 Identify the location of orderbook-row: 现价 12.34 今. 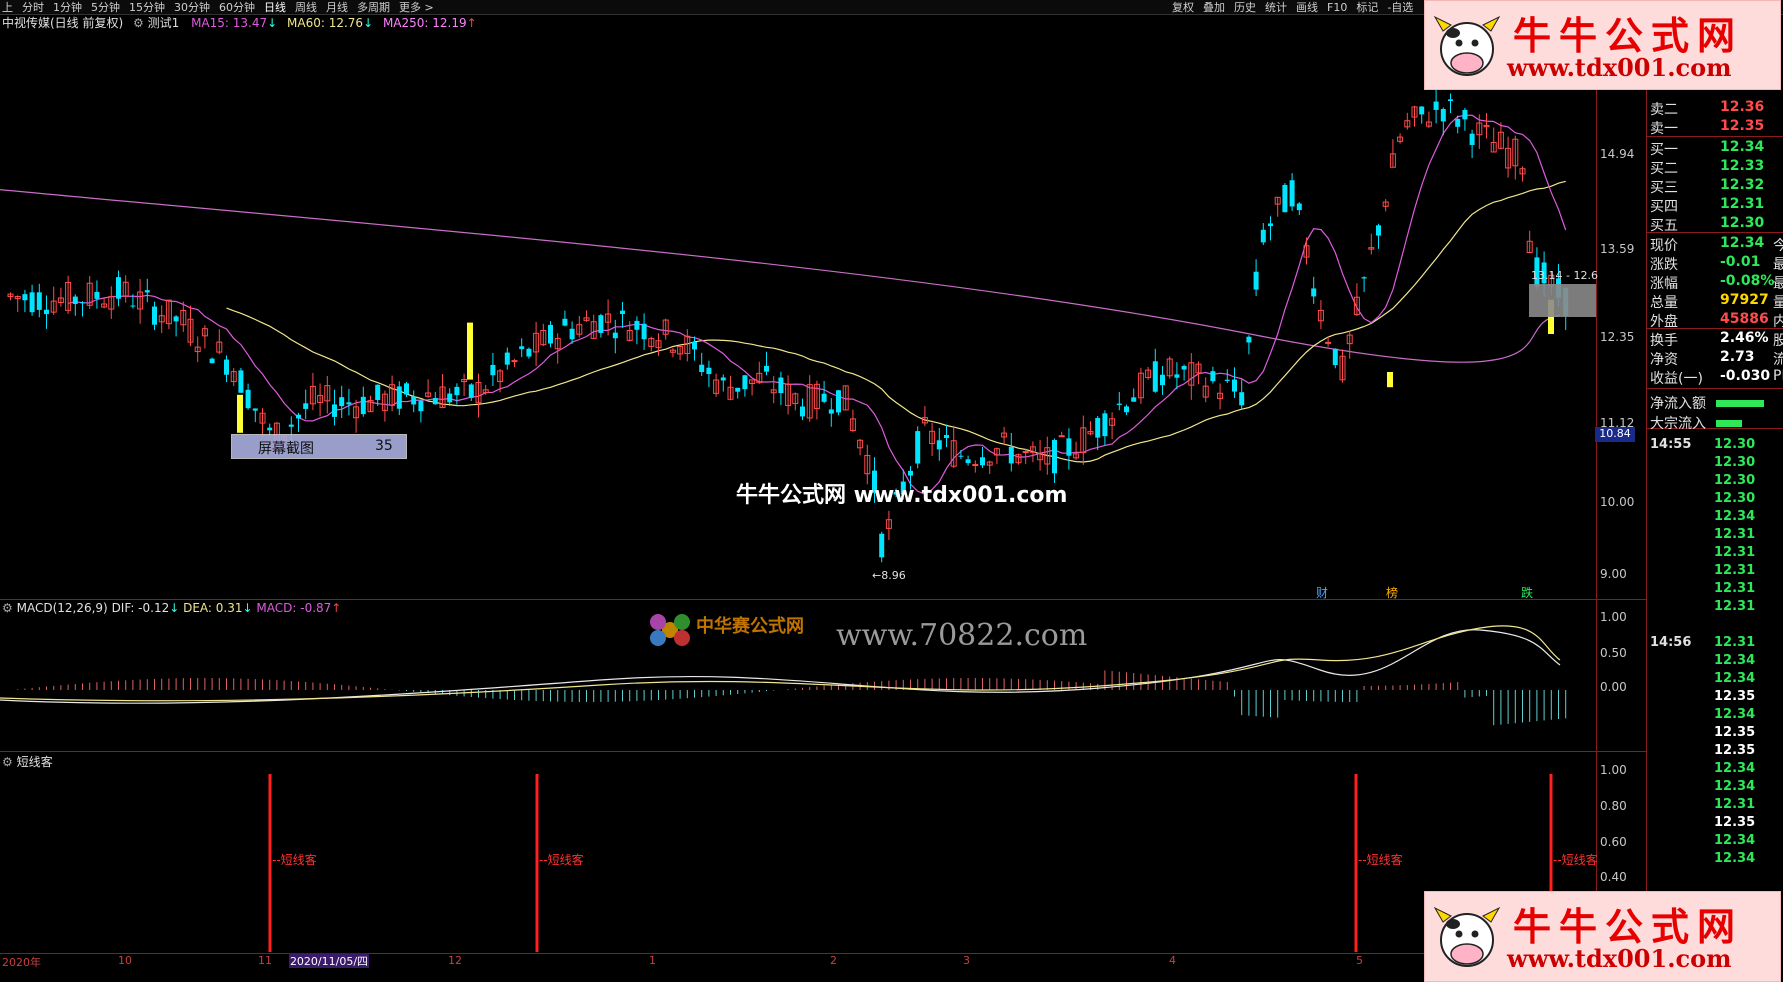
(1716, 244).